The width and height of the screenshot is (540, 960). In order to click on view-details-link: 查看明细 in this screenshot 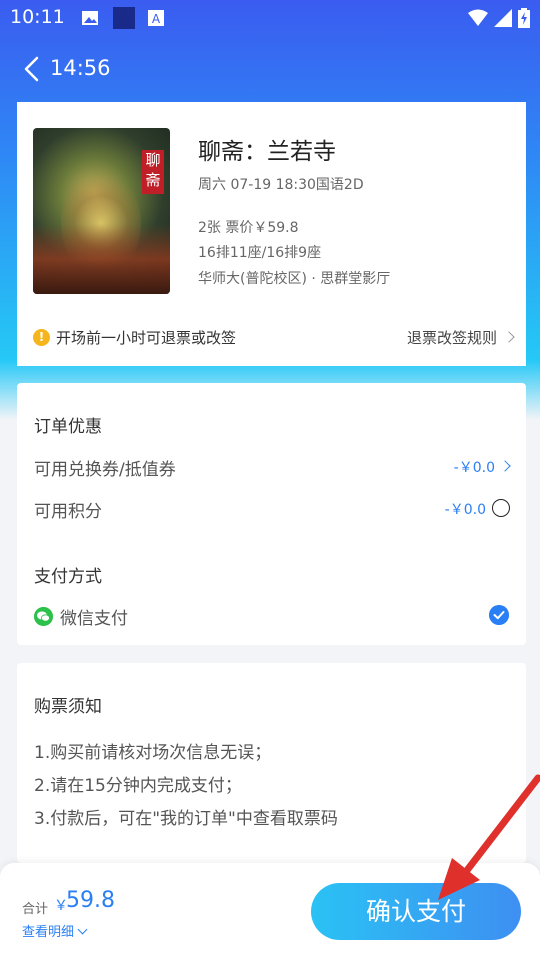, I will do `click(55, 930)`.